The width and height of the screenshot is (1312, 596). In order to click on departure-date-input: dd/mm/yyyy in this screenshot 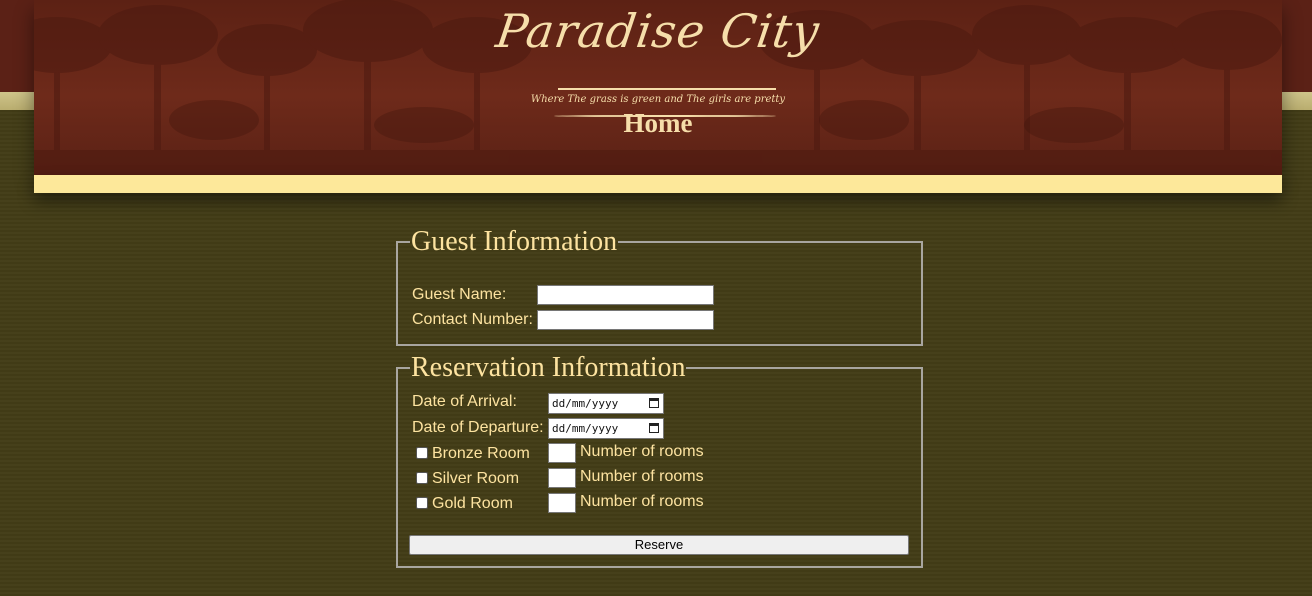, I will do `click(606, 428)`.